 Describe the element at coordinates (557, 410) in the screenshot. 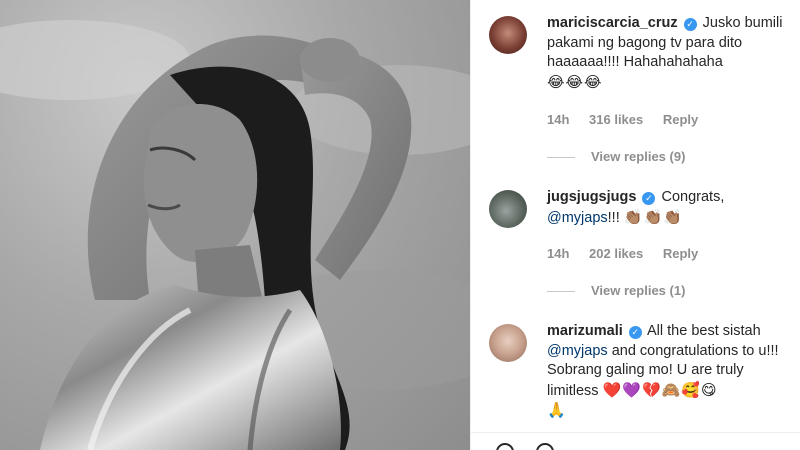

I see `comment-emojis: 🙏` at that location.